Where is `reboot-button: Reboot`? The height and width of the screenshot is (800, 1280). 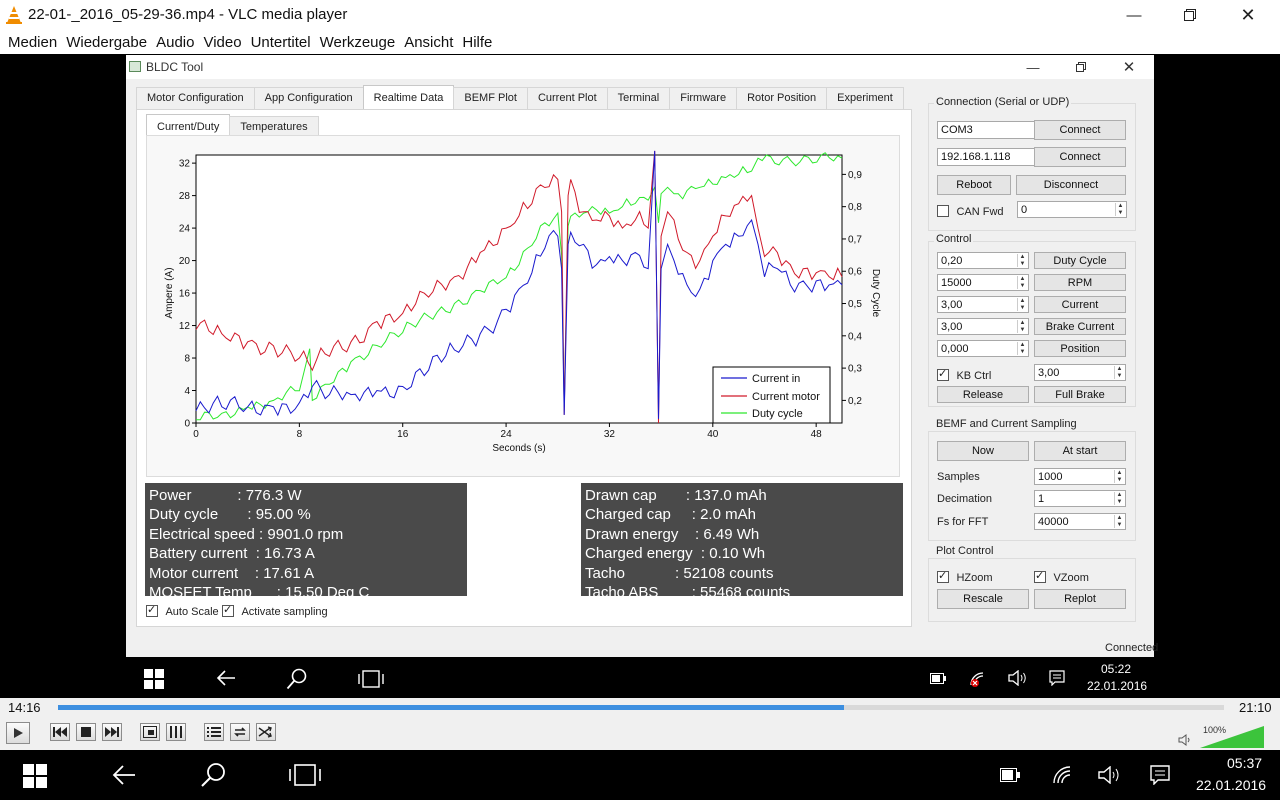 reboot-button: Reboot is located at coordinates (974, 185).